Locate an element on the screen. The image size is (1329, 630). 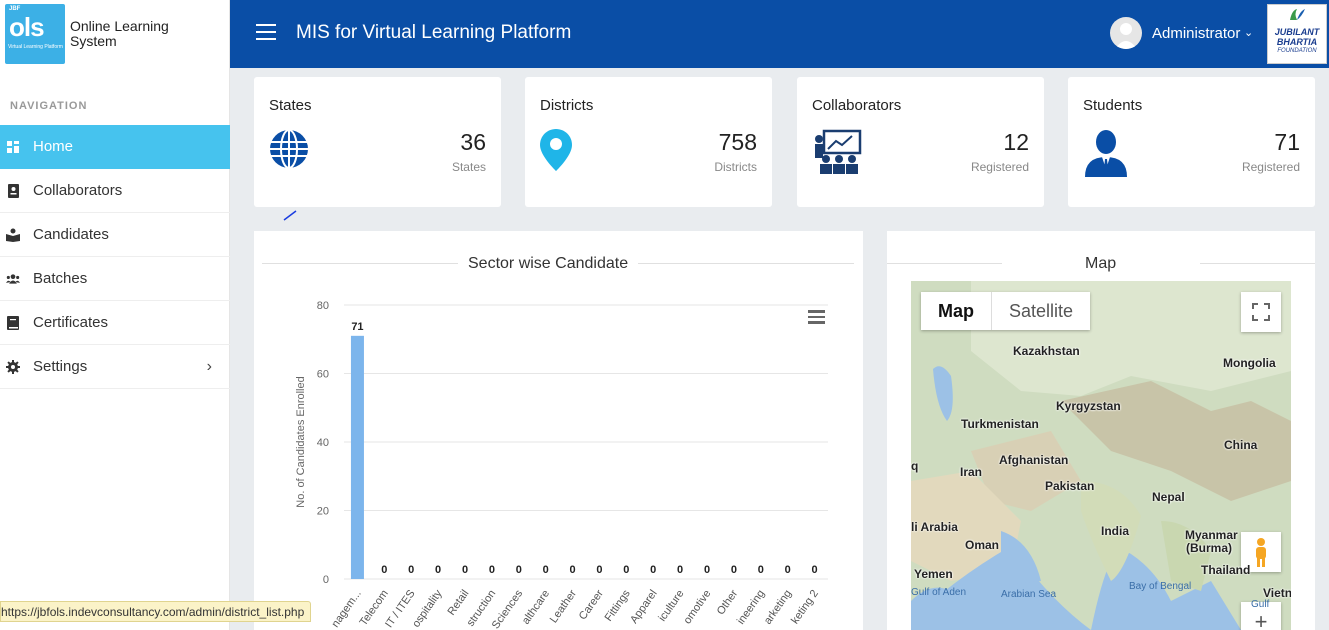
map-sea-label: Arabian Sea is located at coordinates (1029, 594).